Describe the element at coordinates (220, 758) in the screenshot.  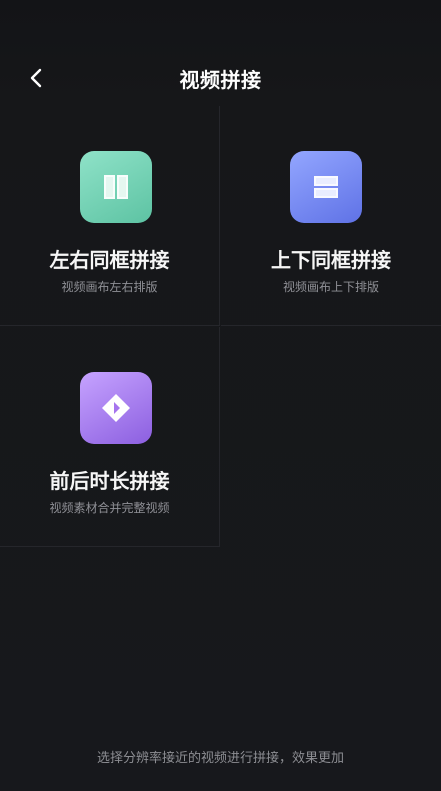
I see `footer-hint: 选择分辨率接近的视频进行拼接，效果更加` at that location.